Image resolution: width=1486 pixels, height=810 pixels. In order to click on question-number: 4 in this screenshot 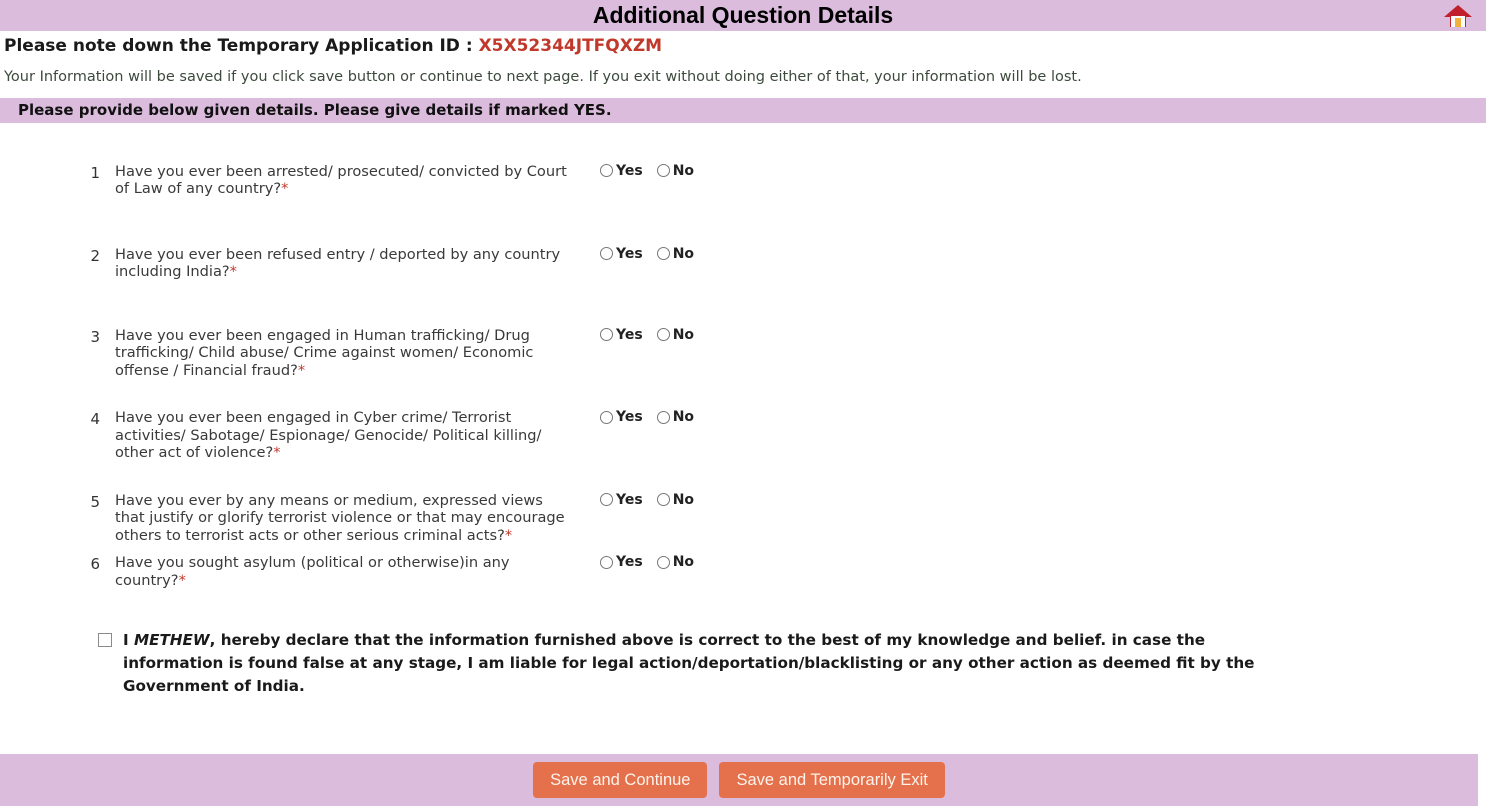, I will do `click(95, 419)`.